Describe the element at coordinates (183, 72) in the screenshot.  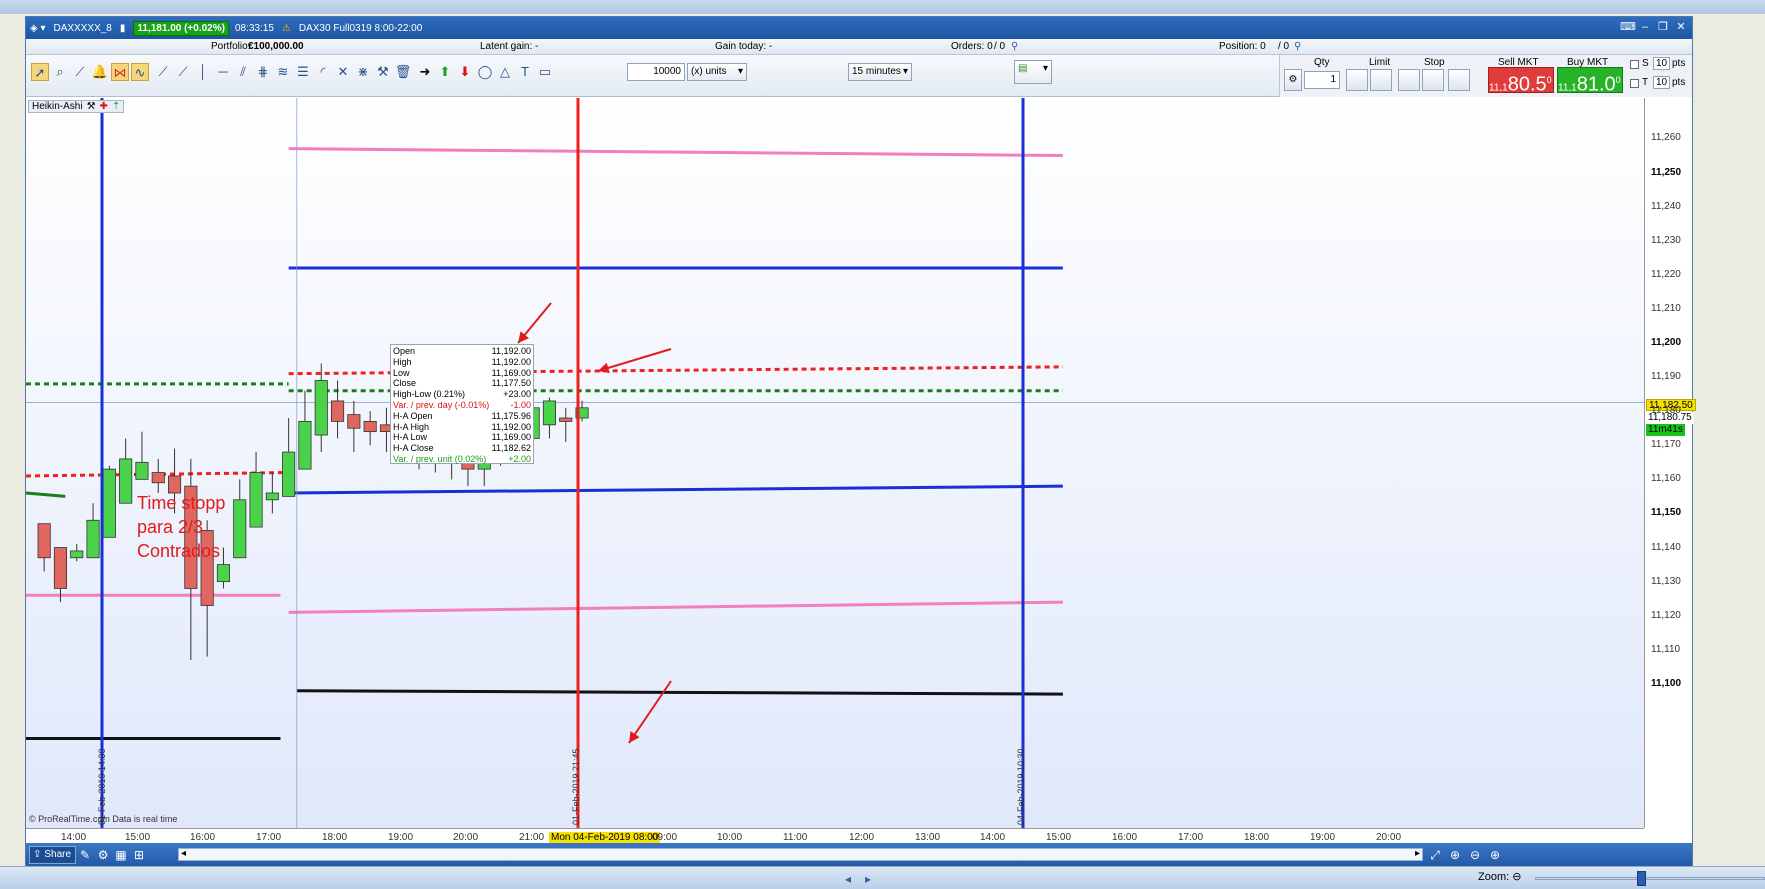
I see `ray-icon: ⟋` at that location.